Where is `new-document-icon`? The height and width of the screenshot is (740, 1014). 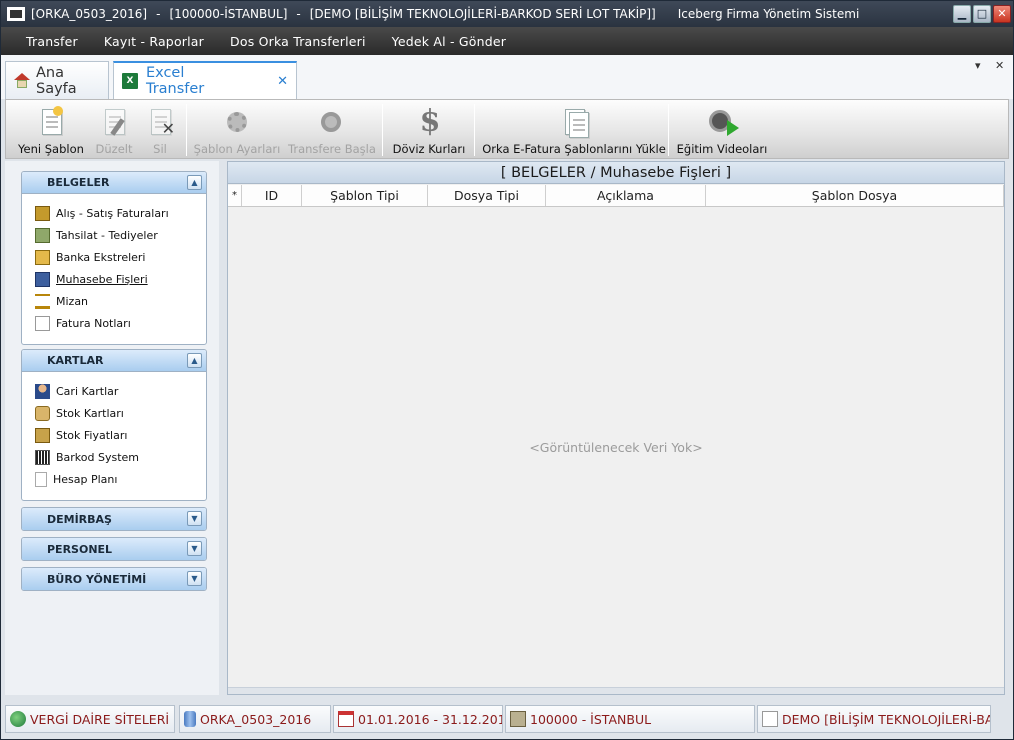 new-document-icon is located at coordinates (51, 122).